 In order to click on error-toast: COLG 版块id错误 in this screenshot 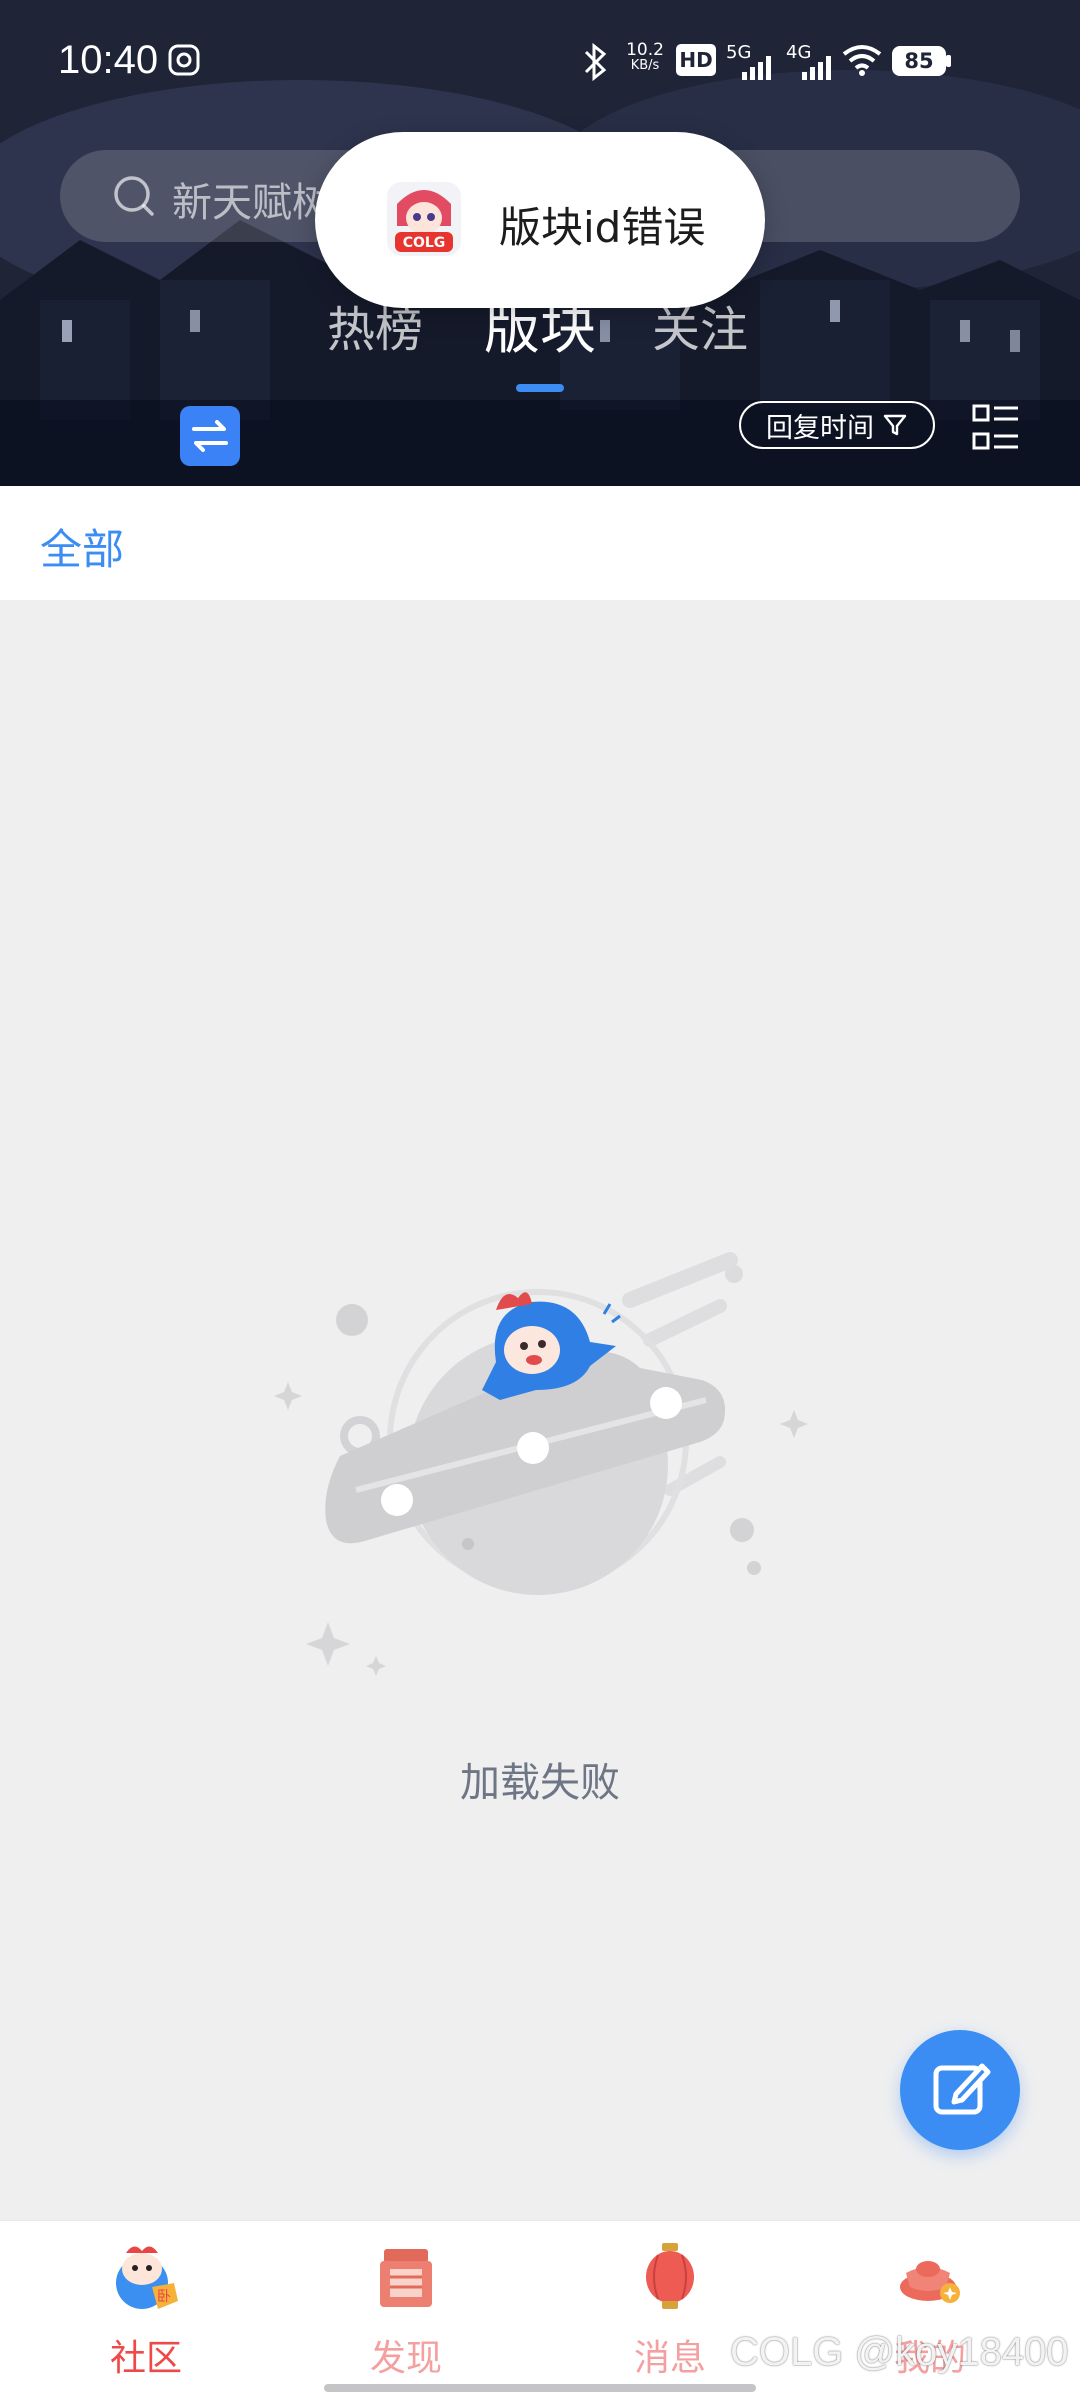, I will do `click(540, 220)`.